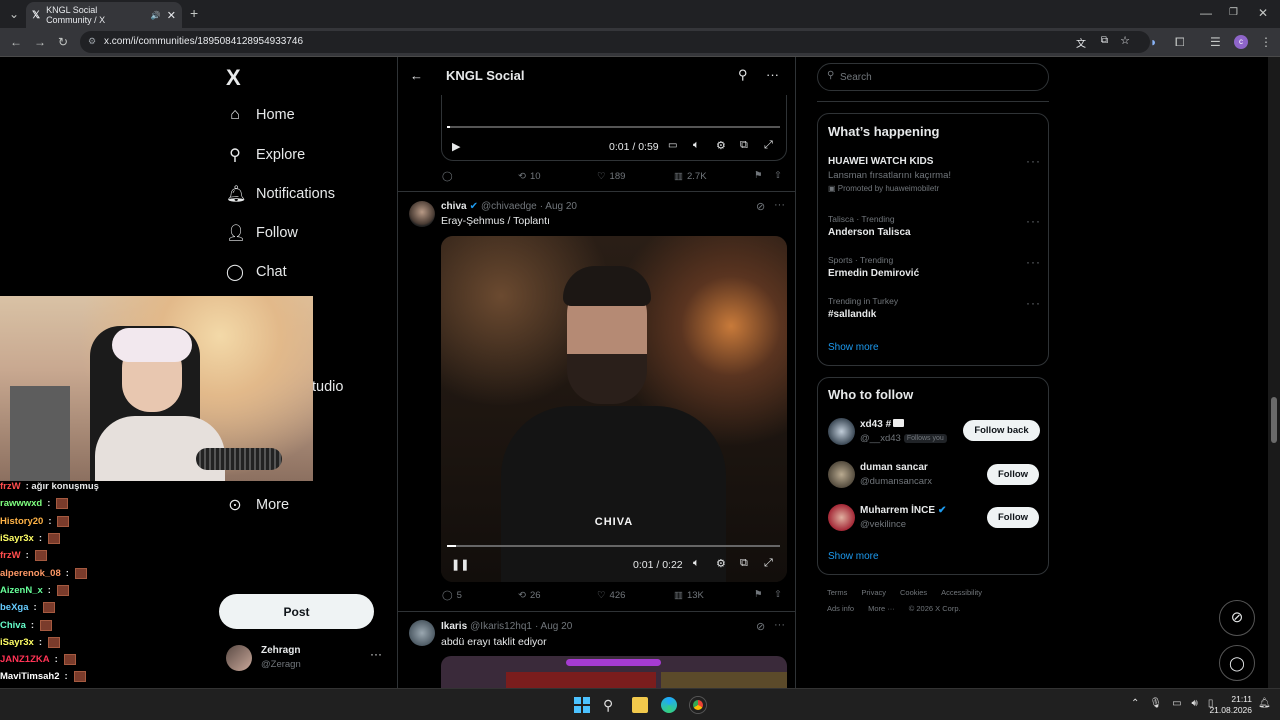 This screenshot has width=1280, height=720. Describe the element at coordinates (63, 42) in the screenshot. I see `reload-icon: ↻` at that location.